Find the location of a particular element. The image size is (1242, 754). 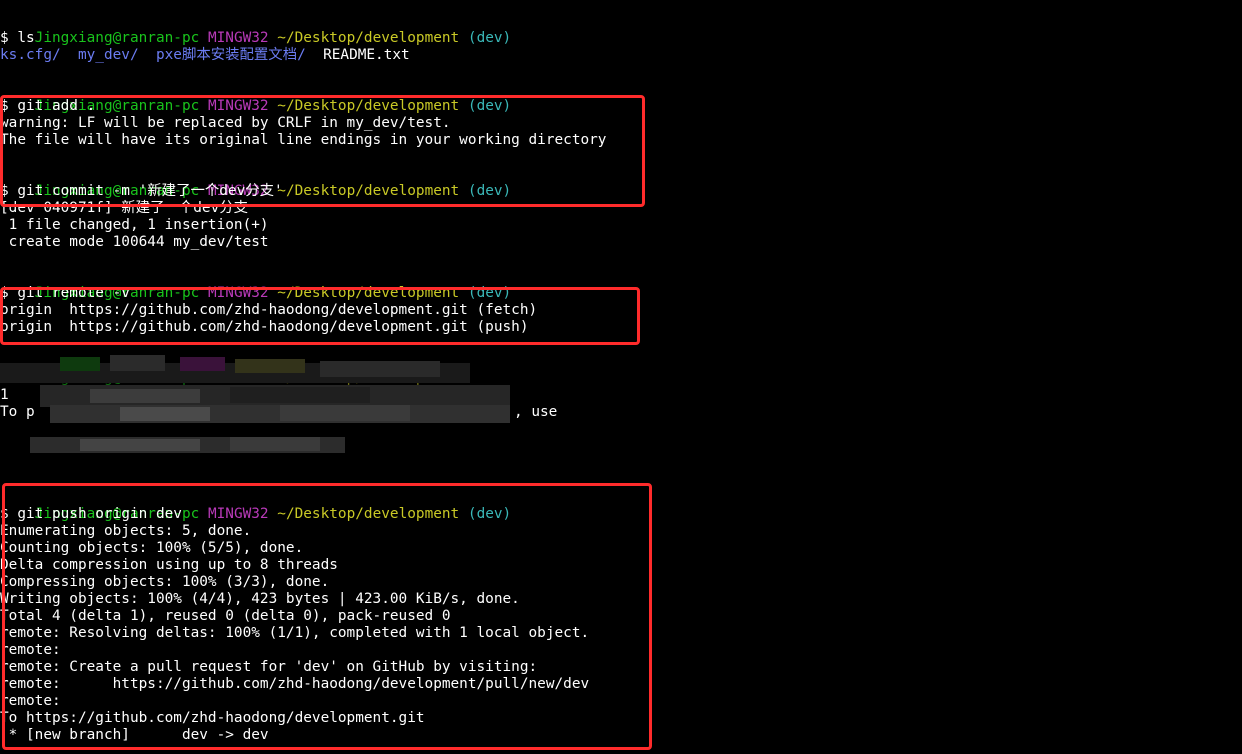

output-line: * [new branch] dev -> dev is located at coordinates (134, 735).